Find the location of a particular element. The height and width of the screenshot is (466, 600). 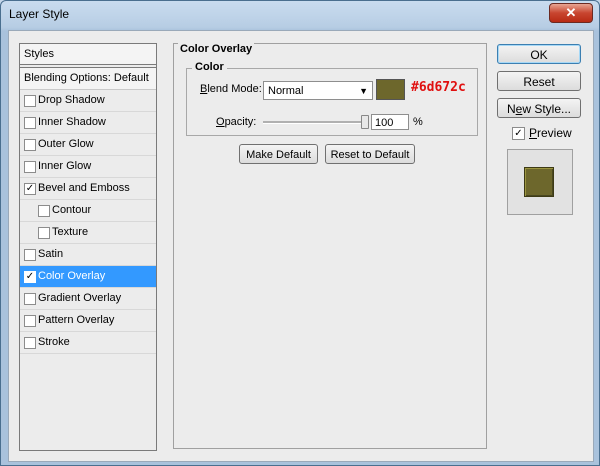

overlay-color-swatch is located at coordinates (390, 89).